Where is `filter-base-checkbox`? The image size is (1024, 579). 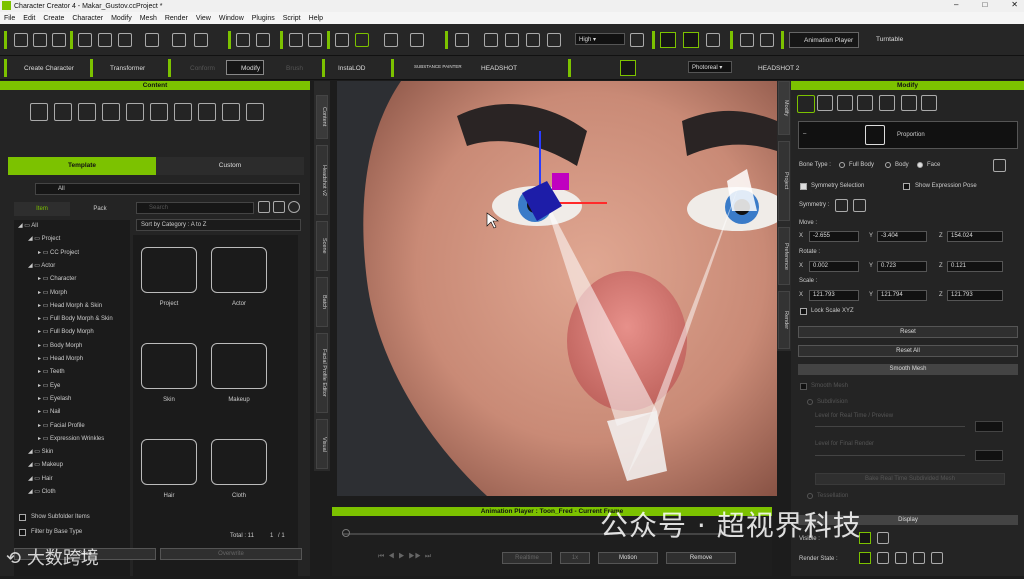 filter-base-checkbox is located at coordinates (22, 532).